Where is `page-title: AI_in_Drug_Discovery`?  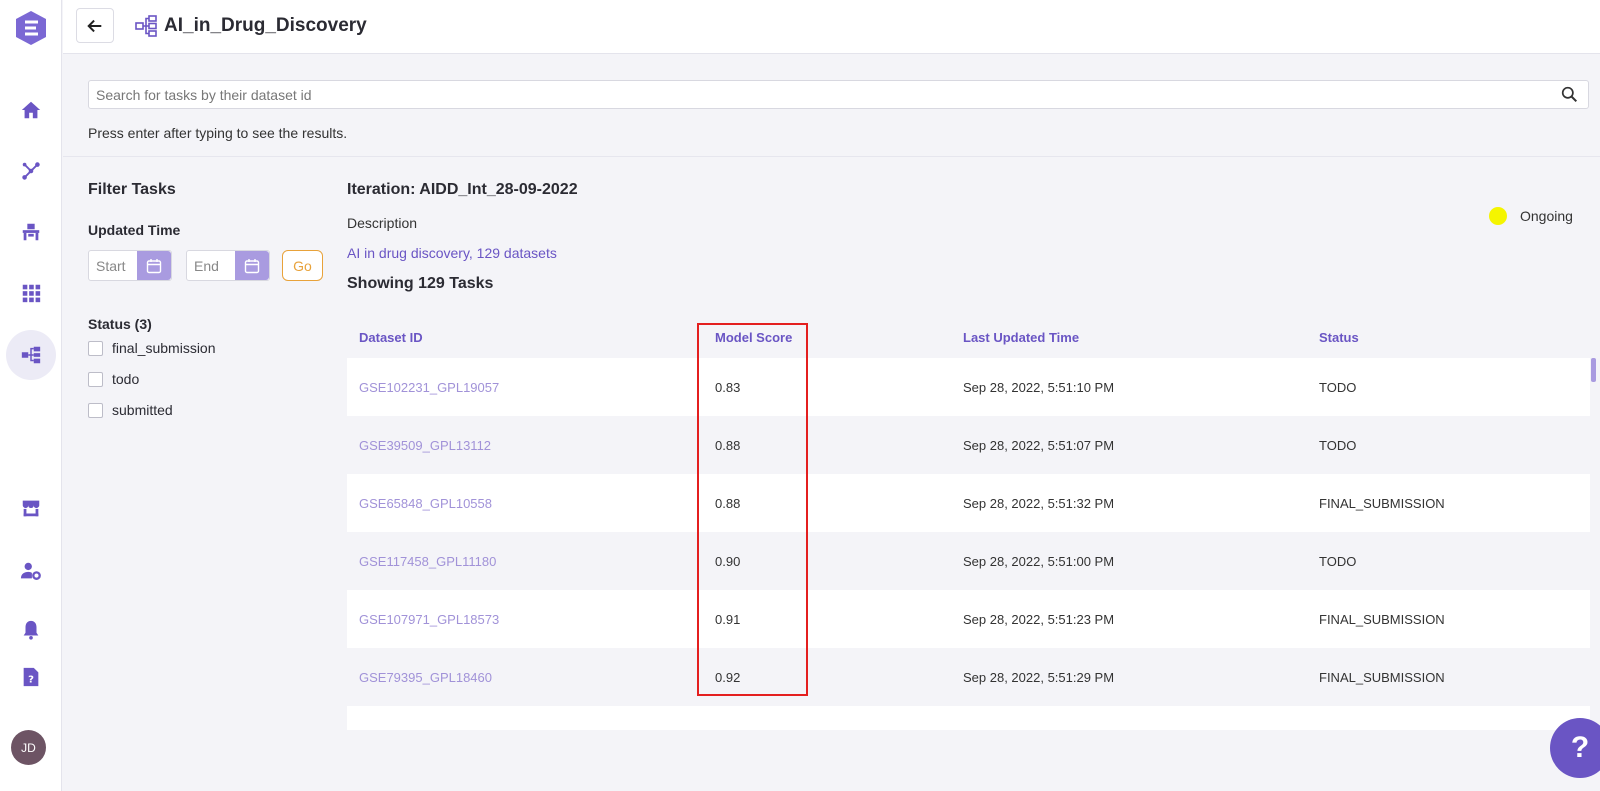 page-title: AI_in_Drug_Discovery is located at coordinates (265, 25).